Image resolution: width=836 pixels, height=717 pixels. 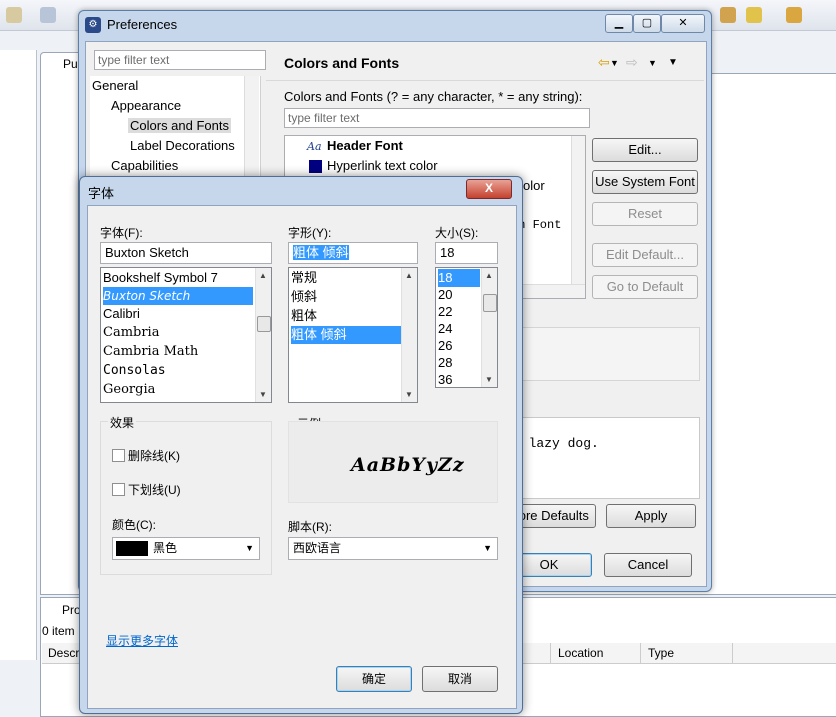 I want to click on use-system-font-button: Use System Font, so click(x=645, y=182).